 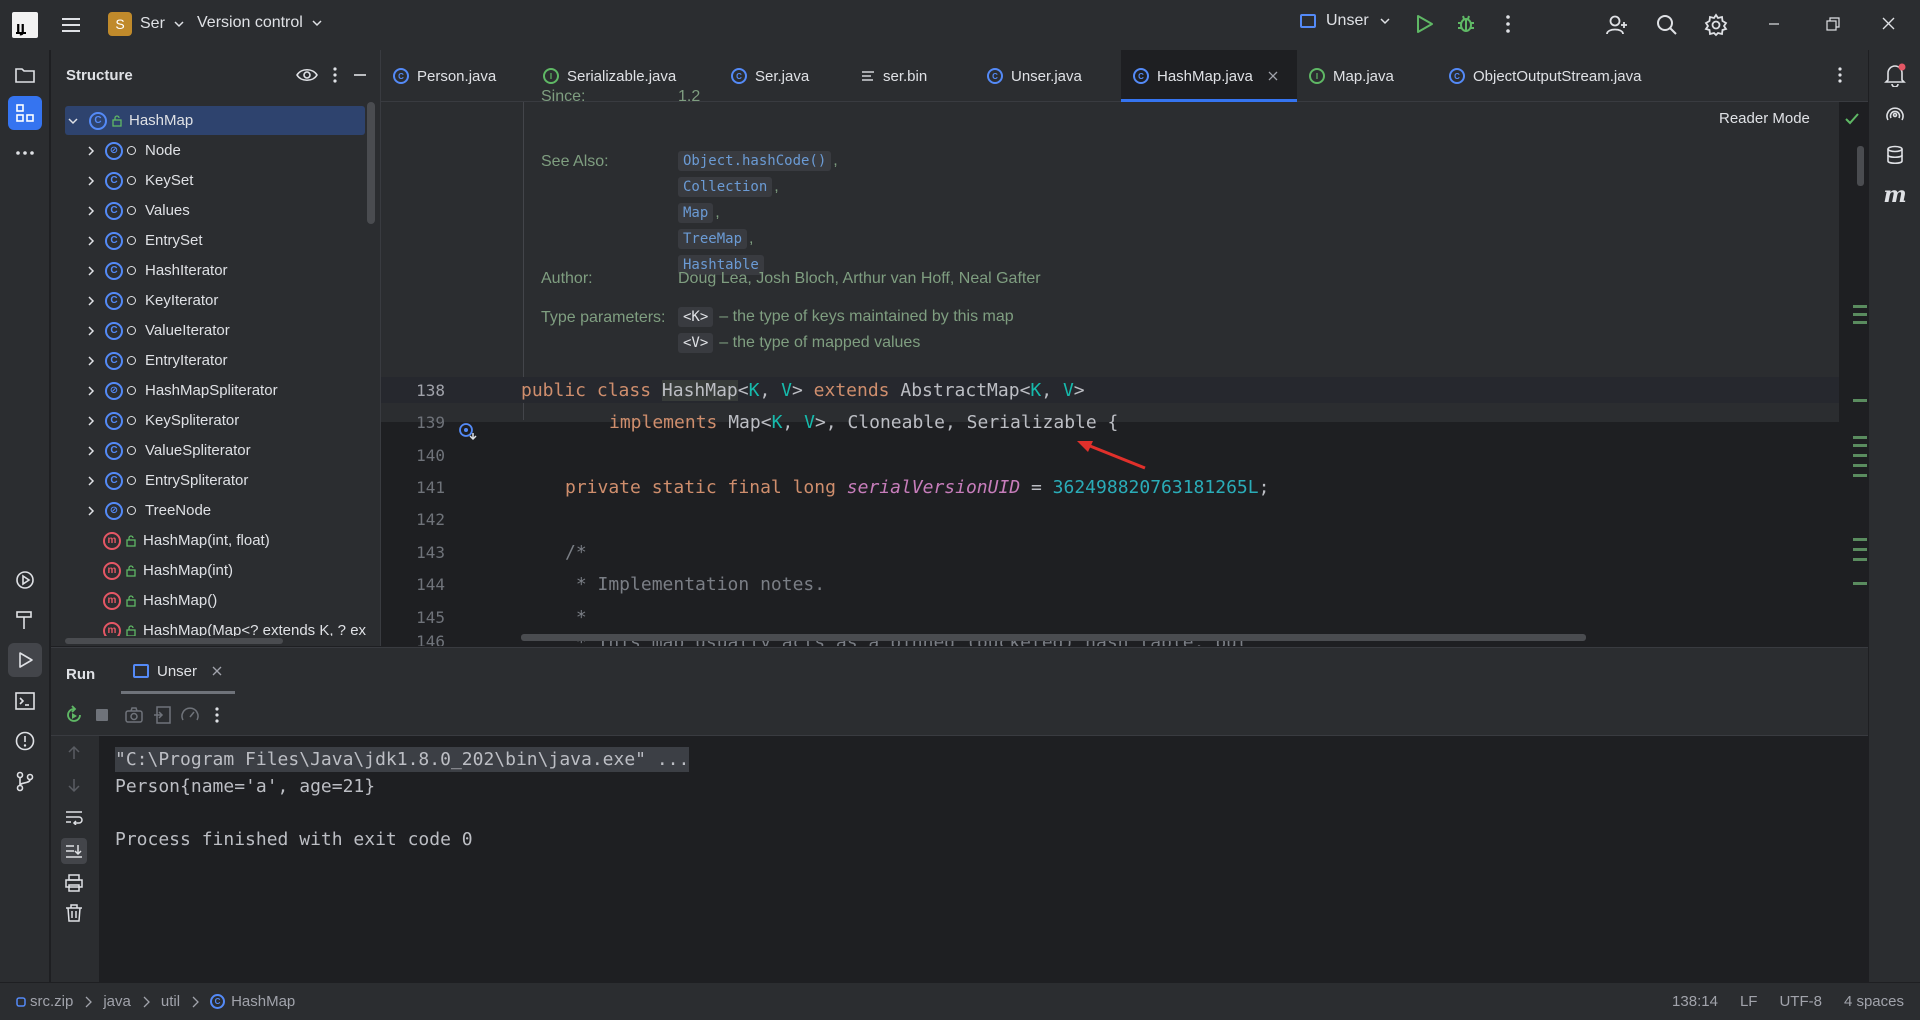 What do you see at coordinates (371, 163) in the screenshot?
I see `vertical-scrollbar` at bounding box center [371, 163].